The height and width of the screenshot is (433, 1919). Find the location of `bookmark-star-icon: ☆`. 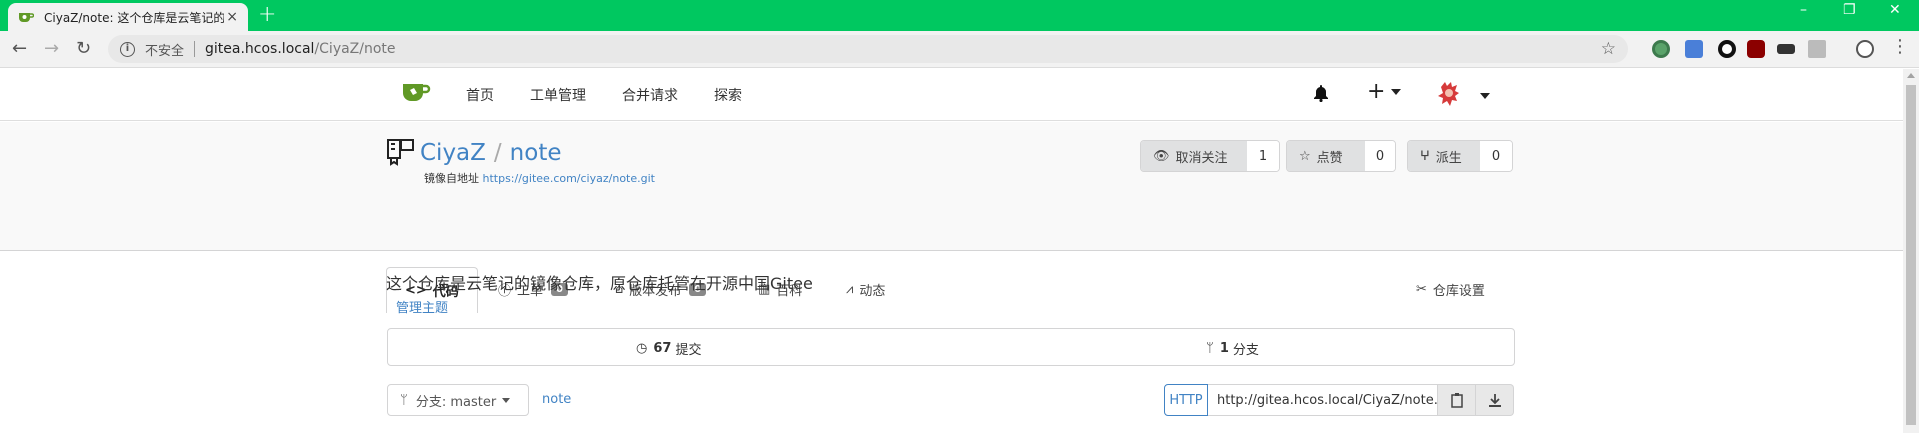

bookmark-star-icon: ☆ is located at coordinates (1608, 49).